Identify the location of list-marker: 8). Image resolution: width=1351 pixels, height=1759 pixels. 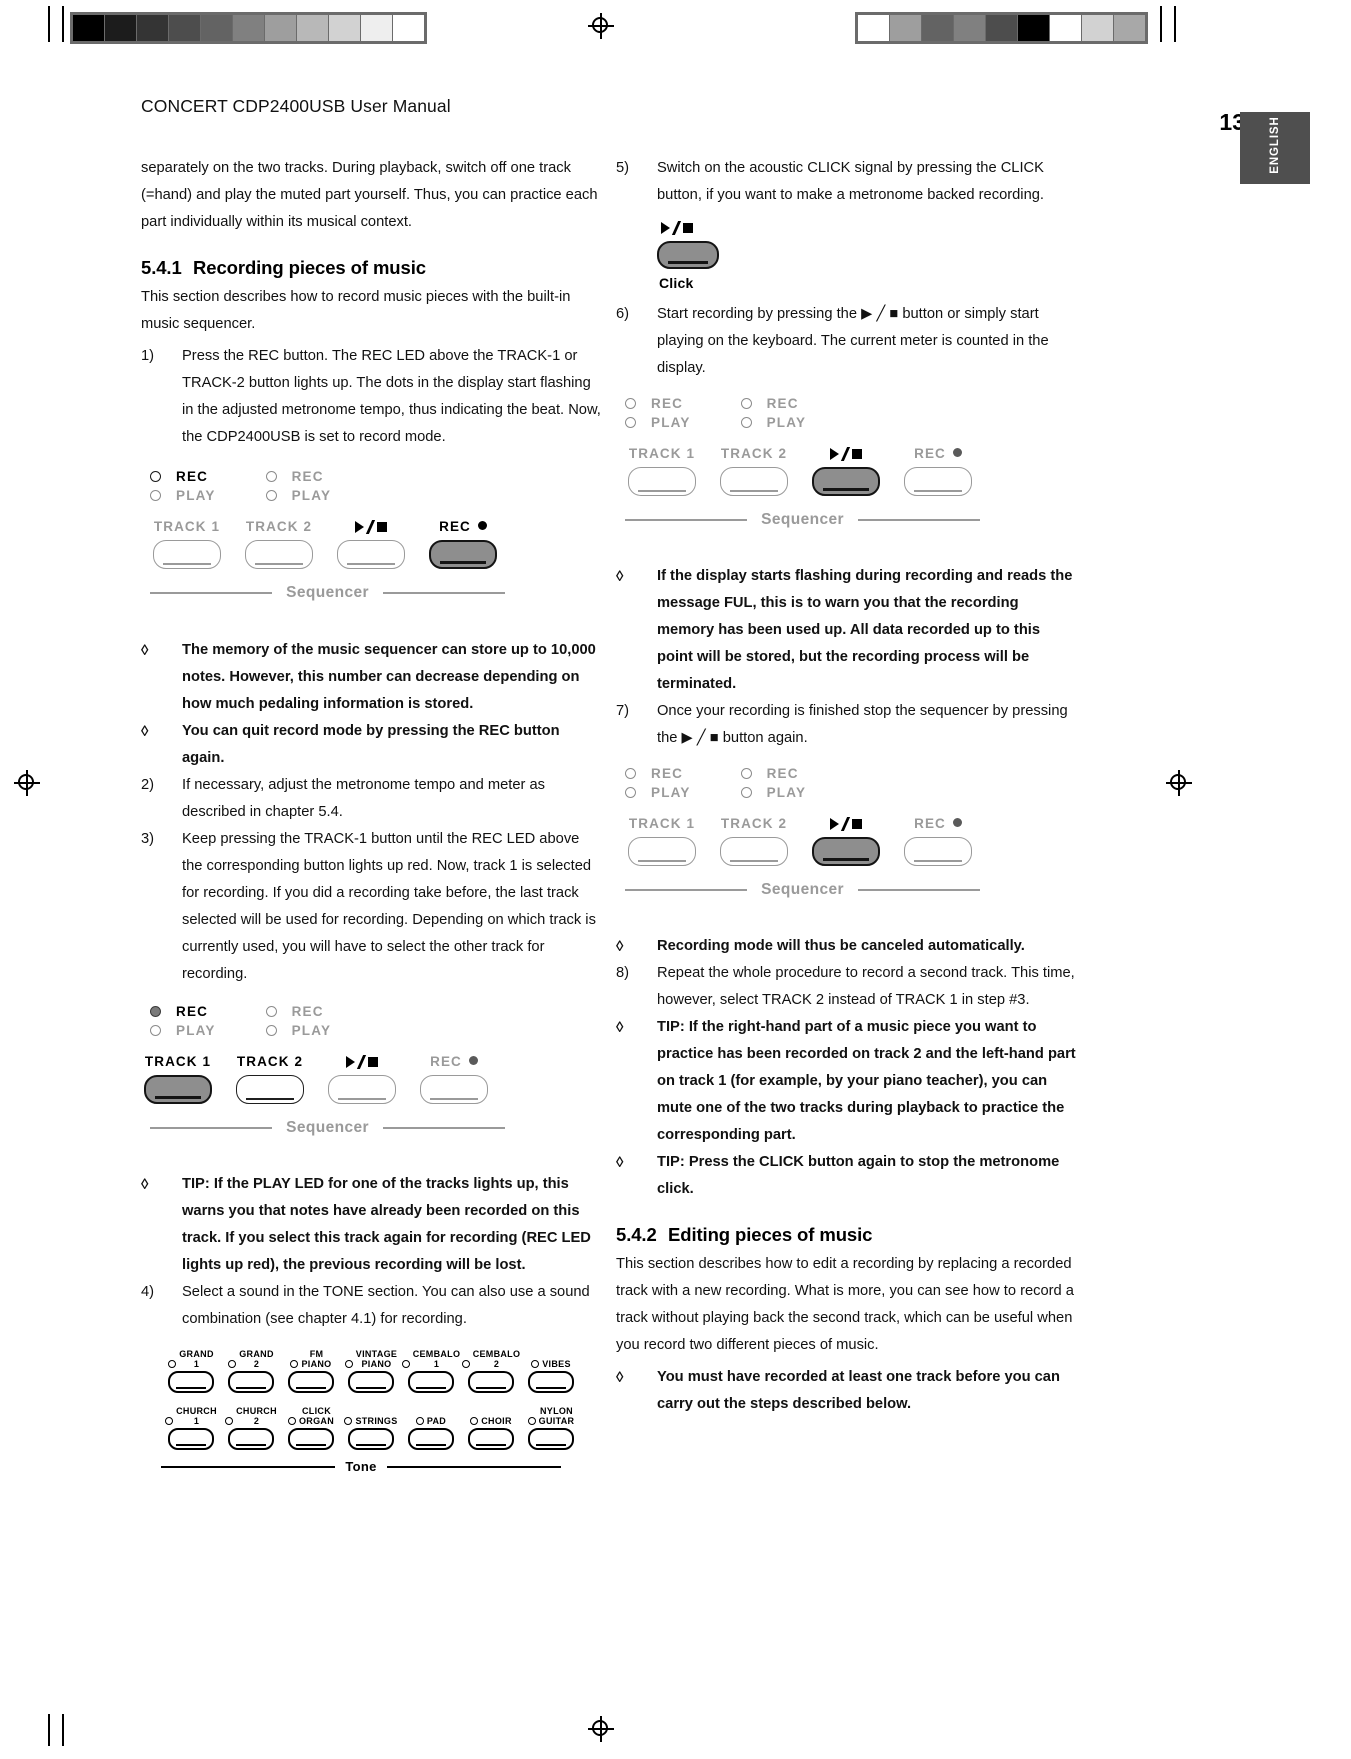
(623, 973).